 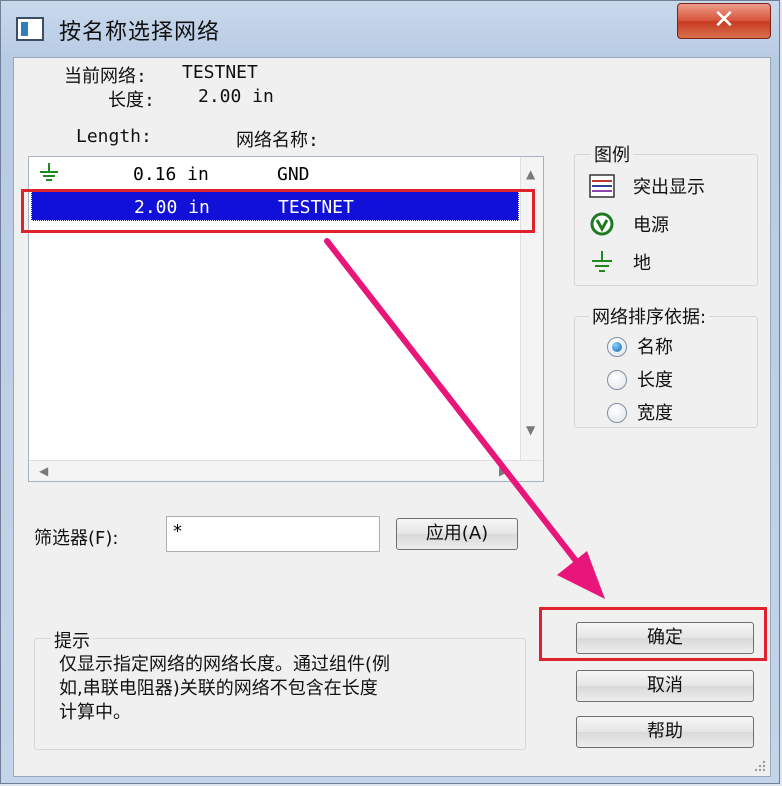 I want to click on title-bar: 按名称选择网络 ✕, so click(x=390, y=29).